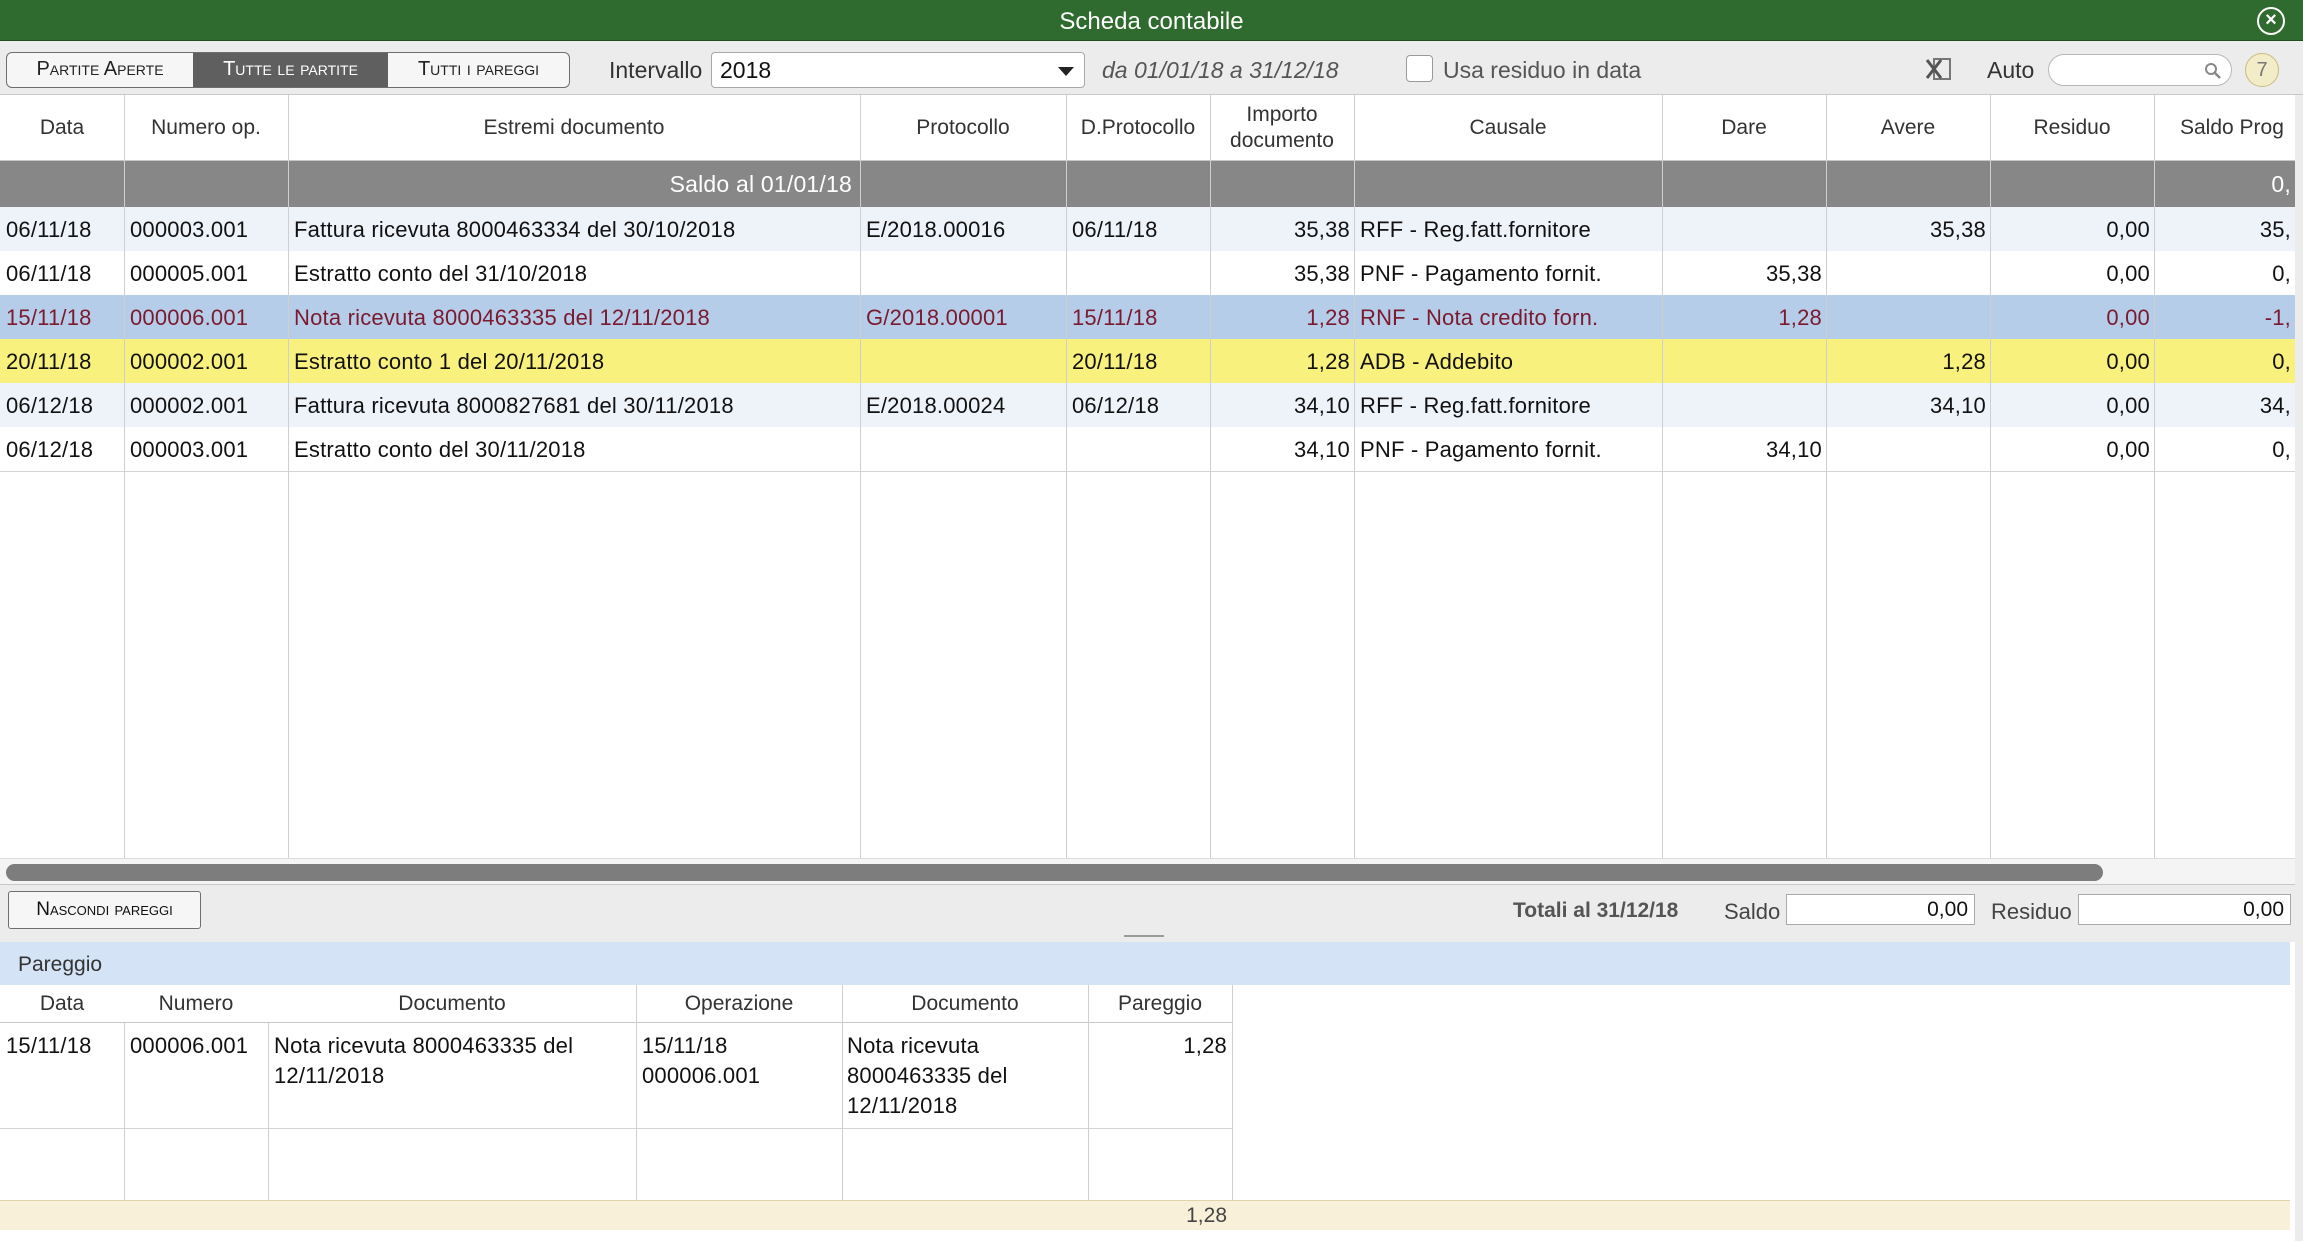 This screenshot has width=2303, height=1241. I want to click on hide-pareggi-button: Nascondi pareggi, so click(104, 910).